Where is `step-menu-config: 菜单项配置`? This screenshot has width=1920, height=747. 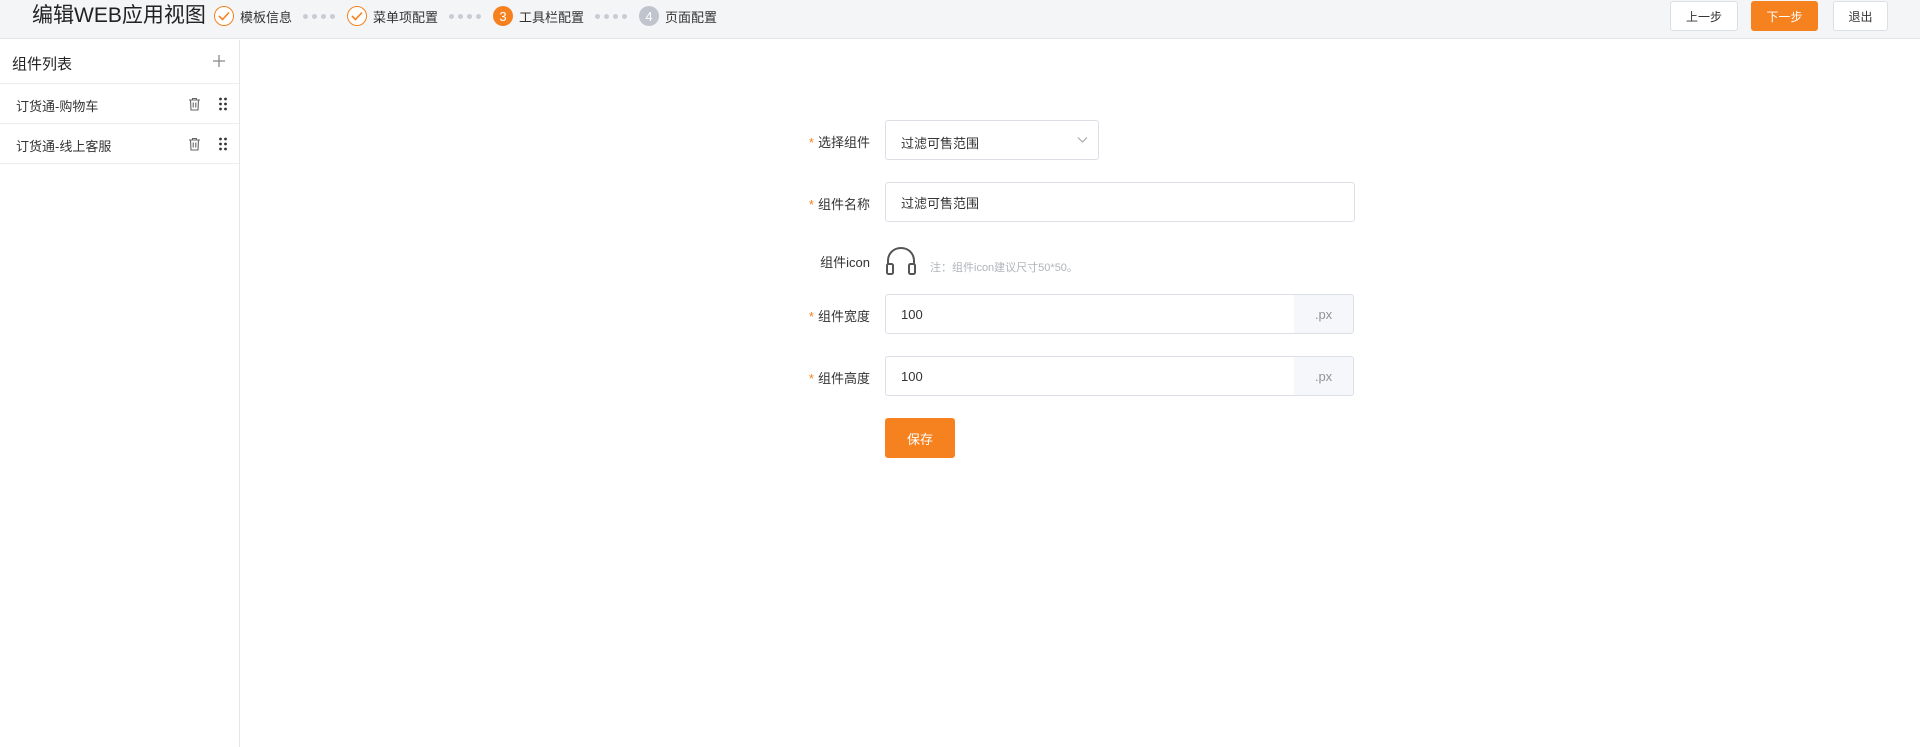
step-menu-config: 菜单项配置 is located at coordinates (392, 16).